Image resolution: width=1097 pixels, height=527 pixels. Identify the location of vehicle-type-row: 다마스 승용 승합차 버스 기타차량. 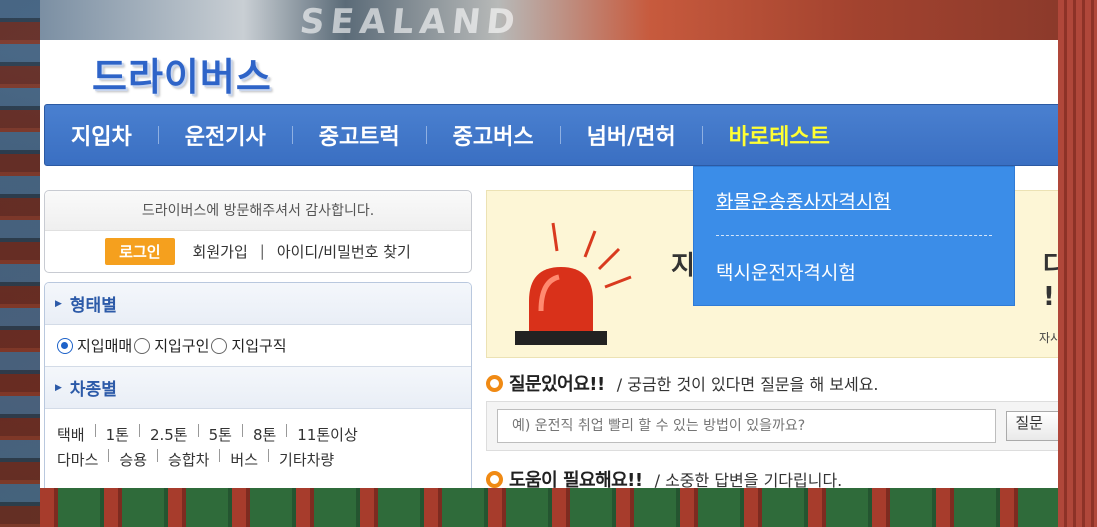
(258, 460).